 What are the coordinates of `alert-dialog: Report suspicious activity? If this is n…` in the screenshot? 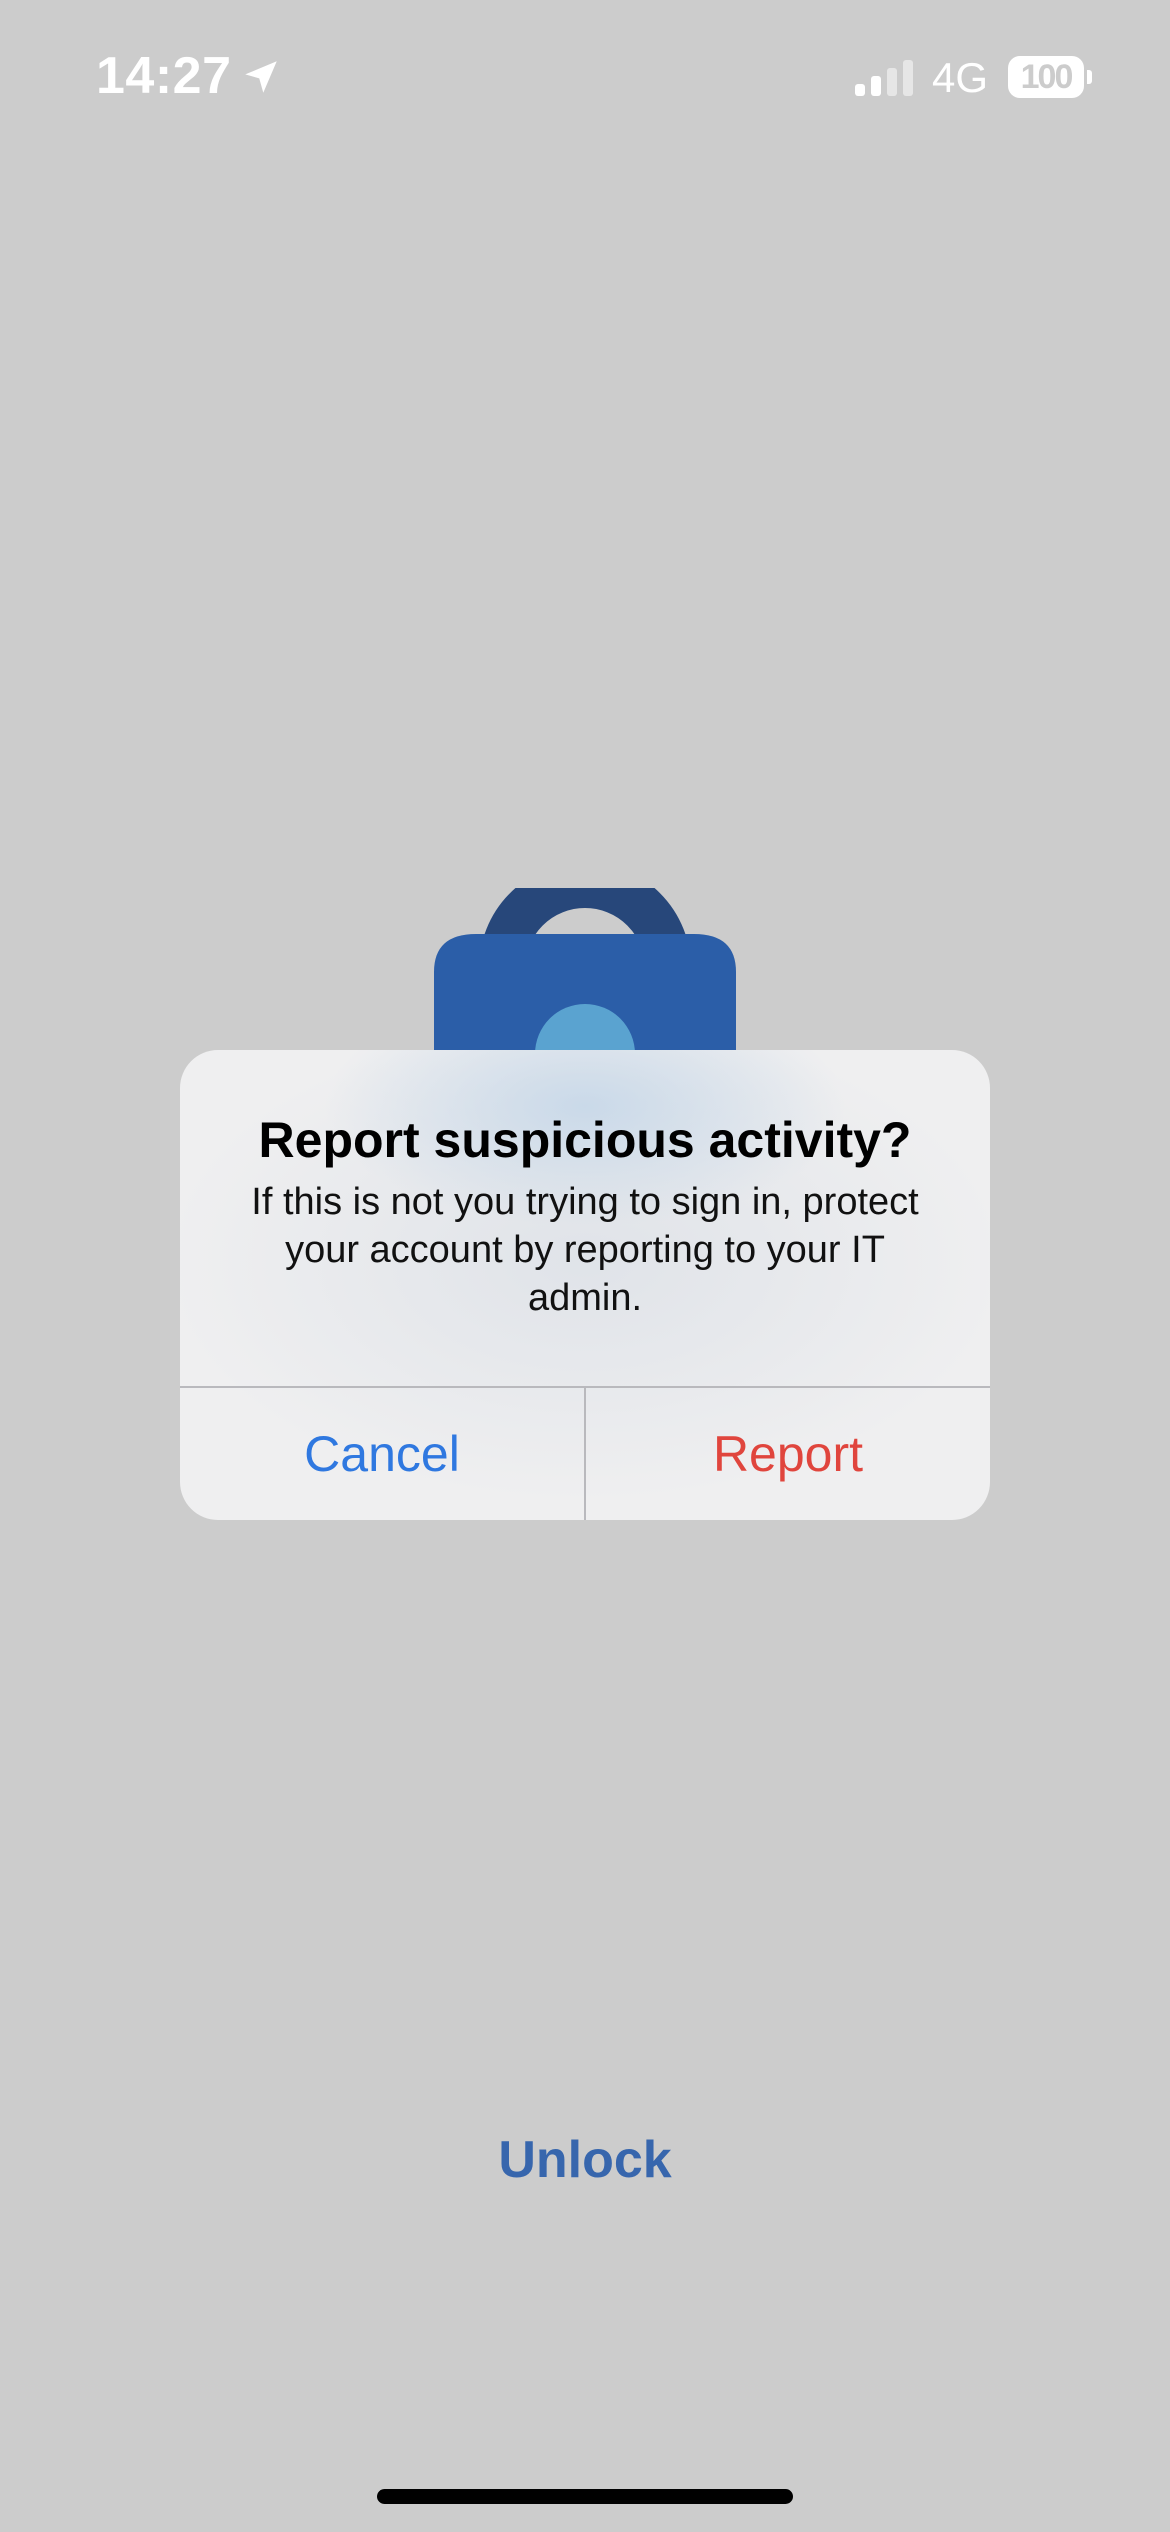 It's located at (585, 1285).